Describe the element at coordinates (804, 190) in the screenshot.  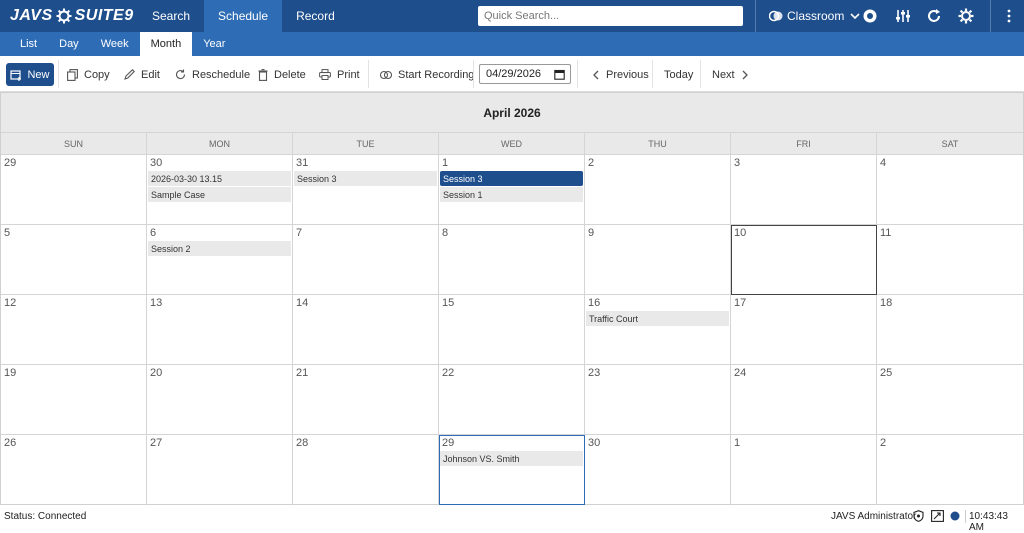
I see `calendar-day-cell: 3` at that location.